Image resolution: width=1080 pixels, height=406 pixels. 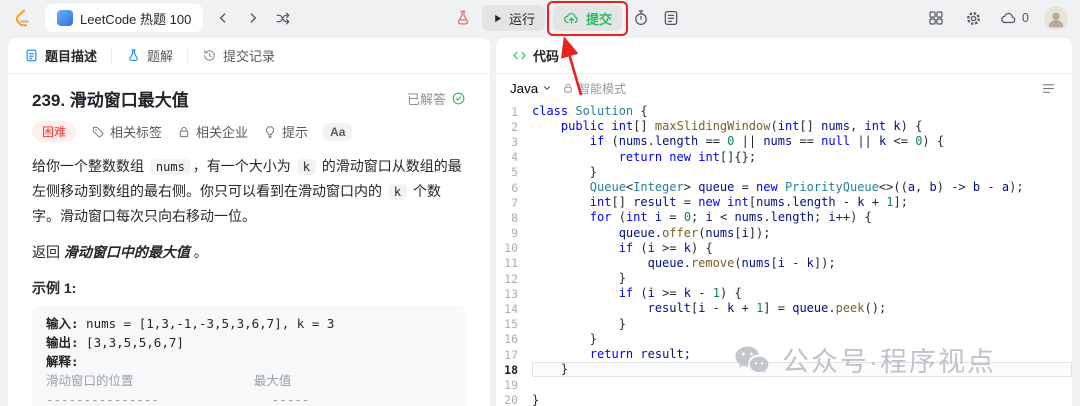 I want to click on note-icon, so click(x=671, y=18).